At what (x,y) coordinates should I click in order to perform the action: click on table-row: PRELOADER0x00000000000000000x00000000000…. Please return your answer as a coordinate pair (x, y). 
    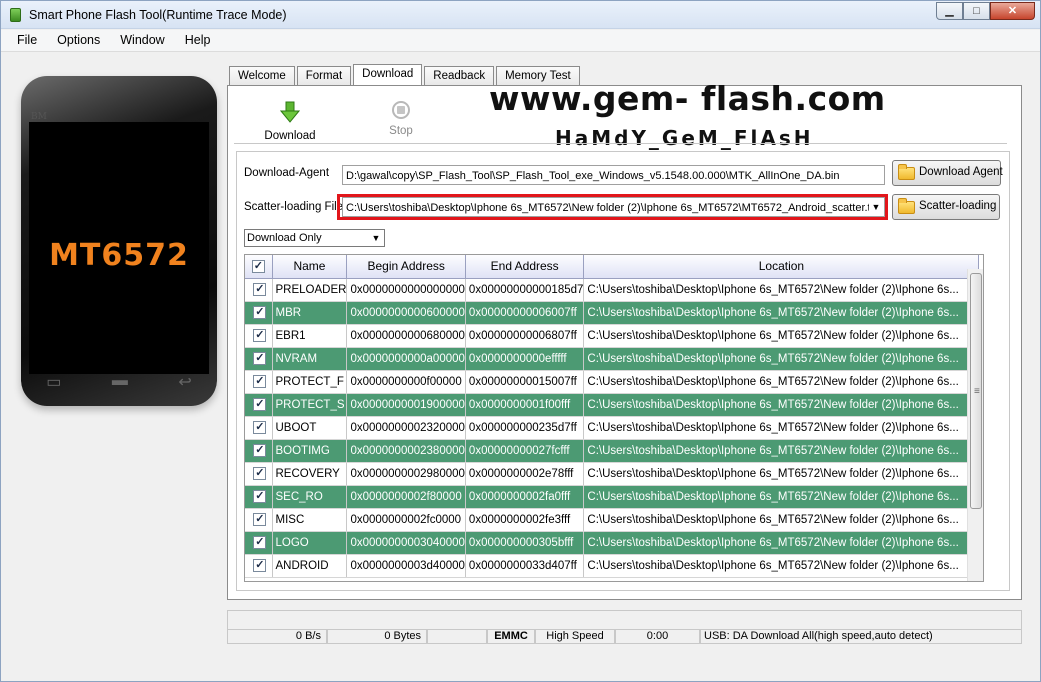
    Looking at the image, I should click on (612, 290).